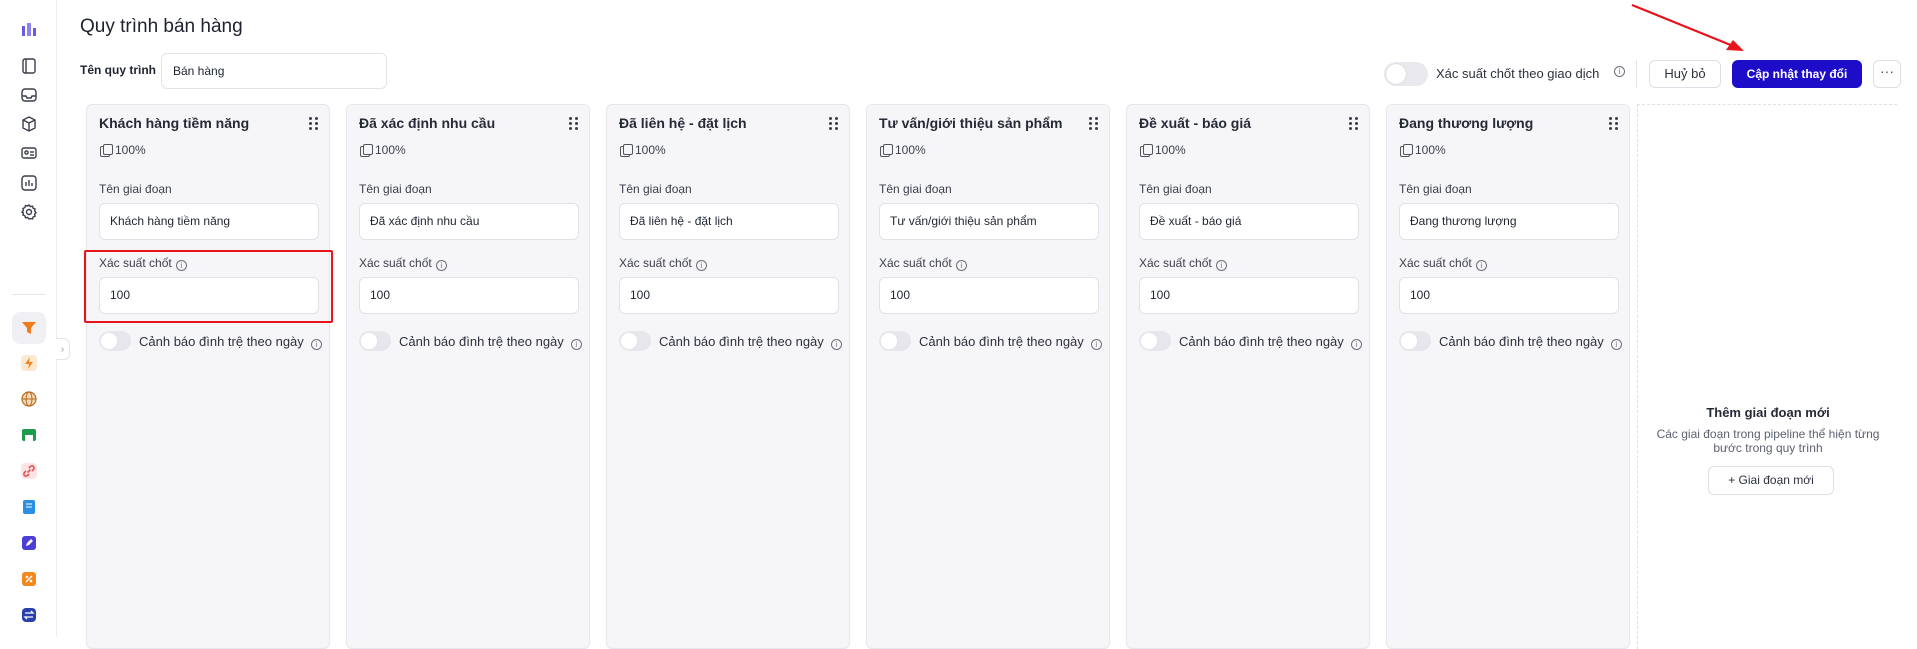  What do you see at coordinates (1771, 480) in the screenshot?
I see `add-stage-button: + Giai đoạn mới` at bounding box center [1771, 480].